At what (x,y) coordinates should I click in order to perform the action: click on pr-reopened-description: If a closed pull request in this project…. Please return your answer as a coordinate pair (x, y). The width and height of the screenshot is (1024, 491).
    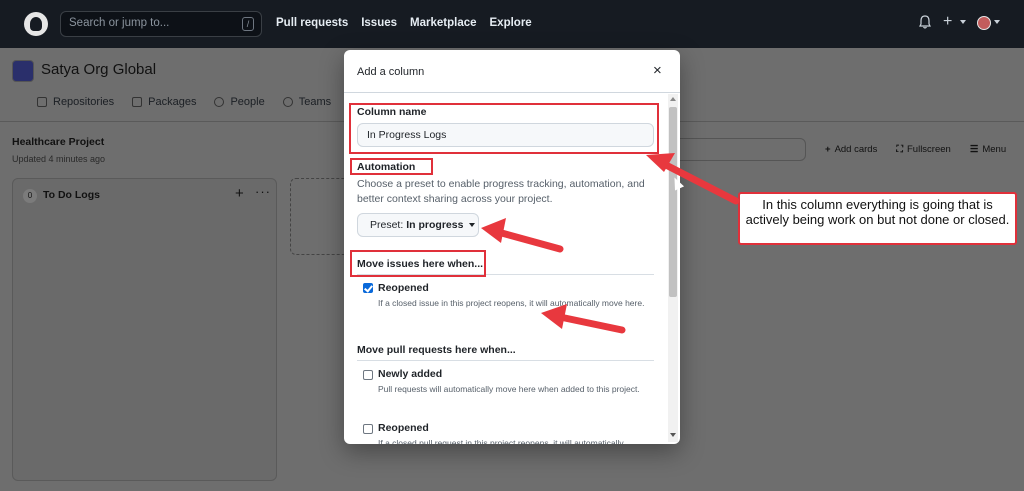
    Looking at the image, I should click on (501, 441).